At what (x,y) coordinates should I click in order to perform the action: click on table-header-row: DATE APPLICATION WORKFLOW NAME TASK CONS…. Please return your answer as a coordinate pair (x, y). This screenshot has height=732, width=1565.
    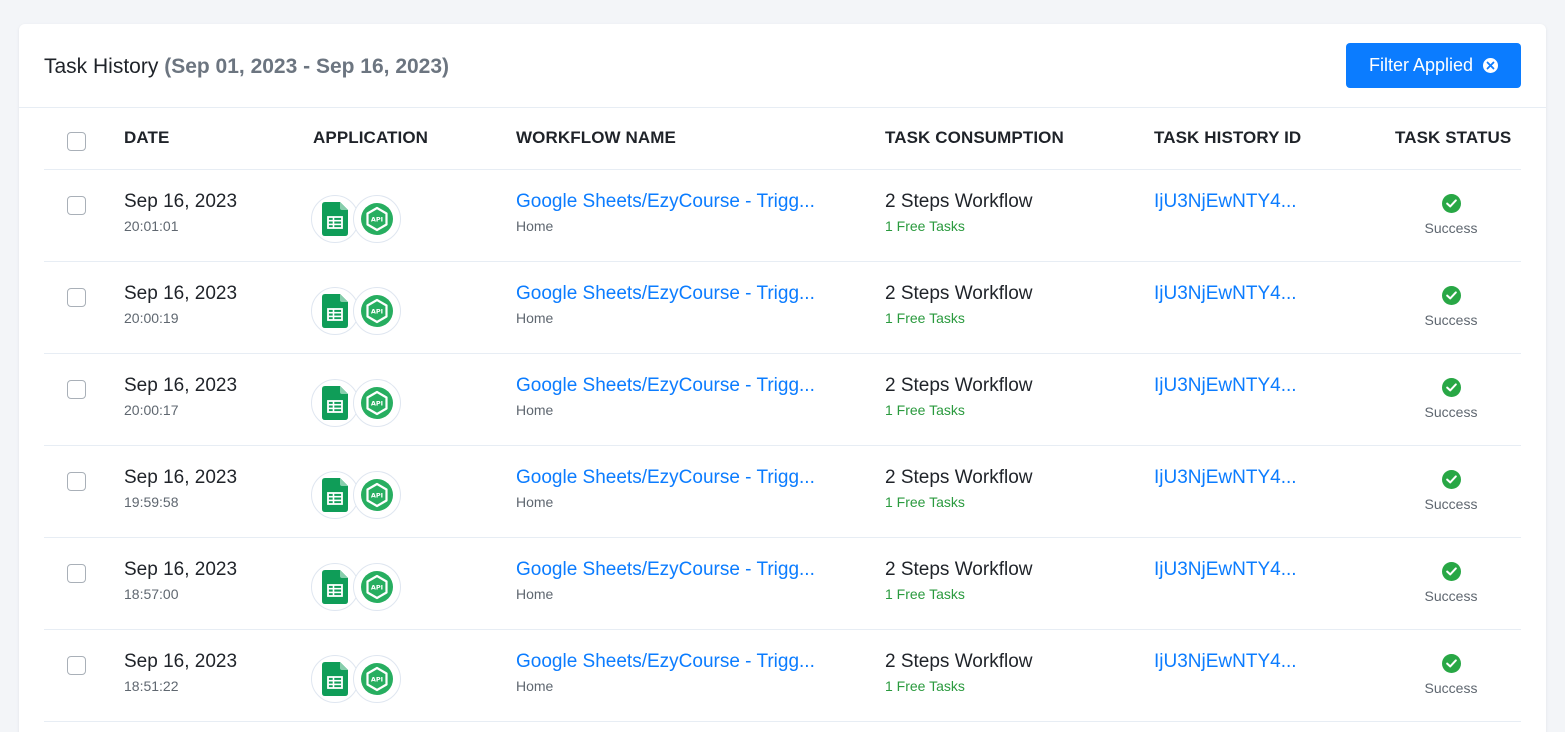
    Looking at the image, I should click on (782, 139).